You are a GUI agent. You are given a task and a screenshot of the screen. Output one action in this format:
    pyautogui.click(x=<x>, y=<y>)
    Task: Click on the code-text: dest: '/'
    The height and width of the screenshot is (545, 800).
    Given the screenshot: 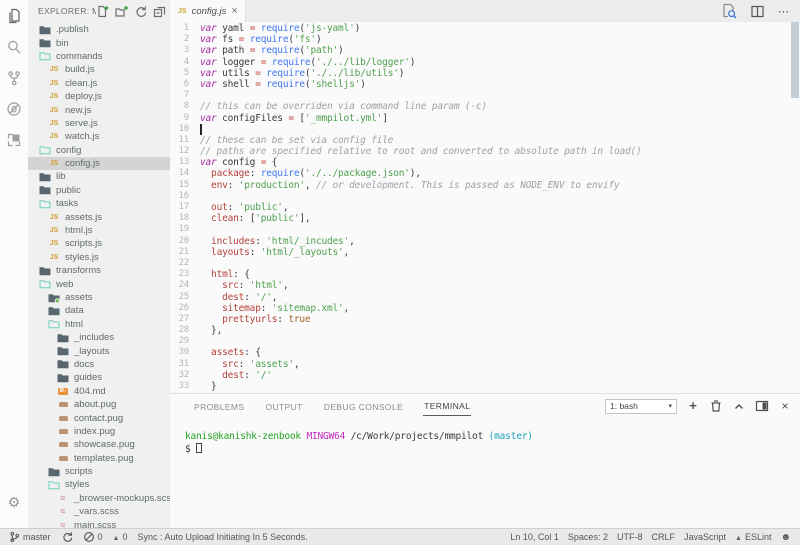 What is the action you would take?
    pyautogui.click(x=247, y=375)
    